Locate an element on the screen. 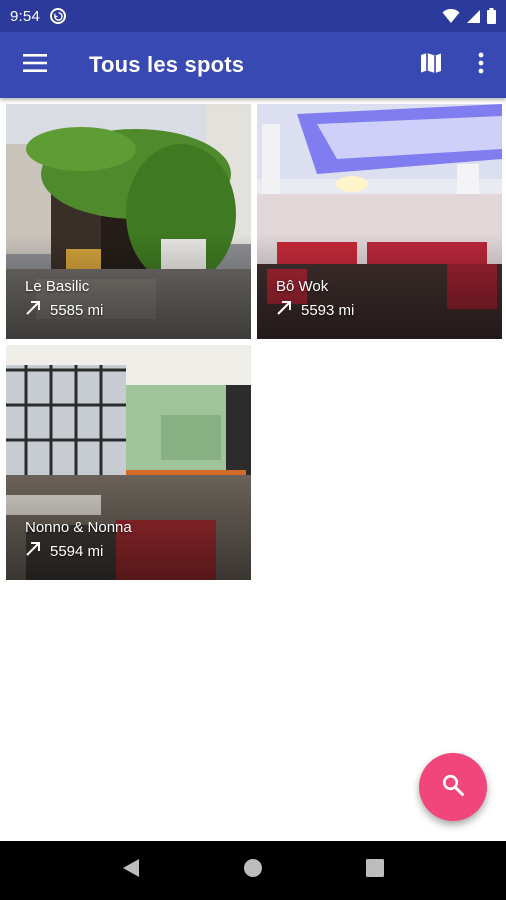 Image resolution: width=506 pixels, height=900 pixels. status-icons is located at coordinates (469, 16).